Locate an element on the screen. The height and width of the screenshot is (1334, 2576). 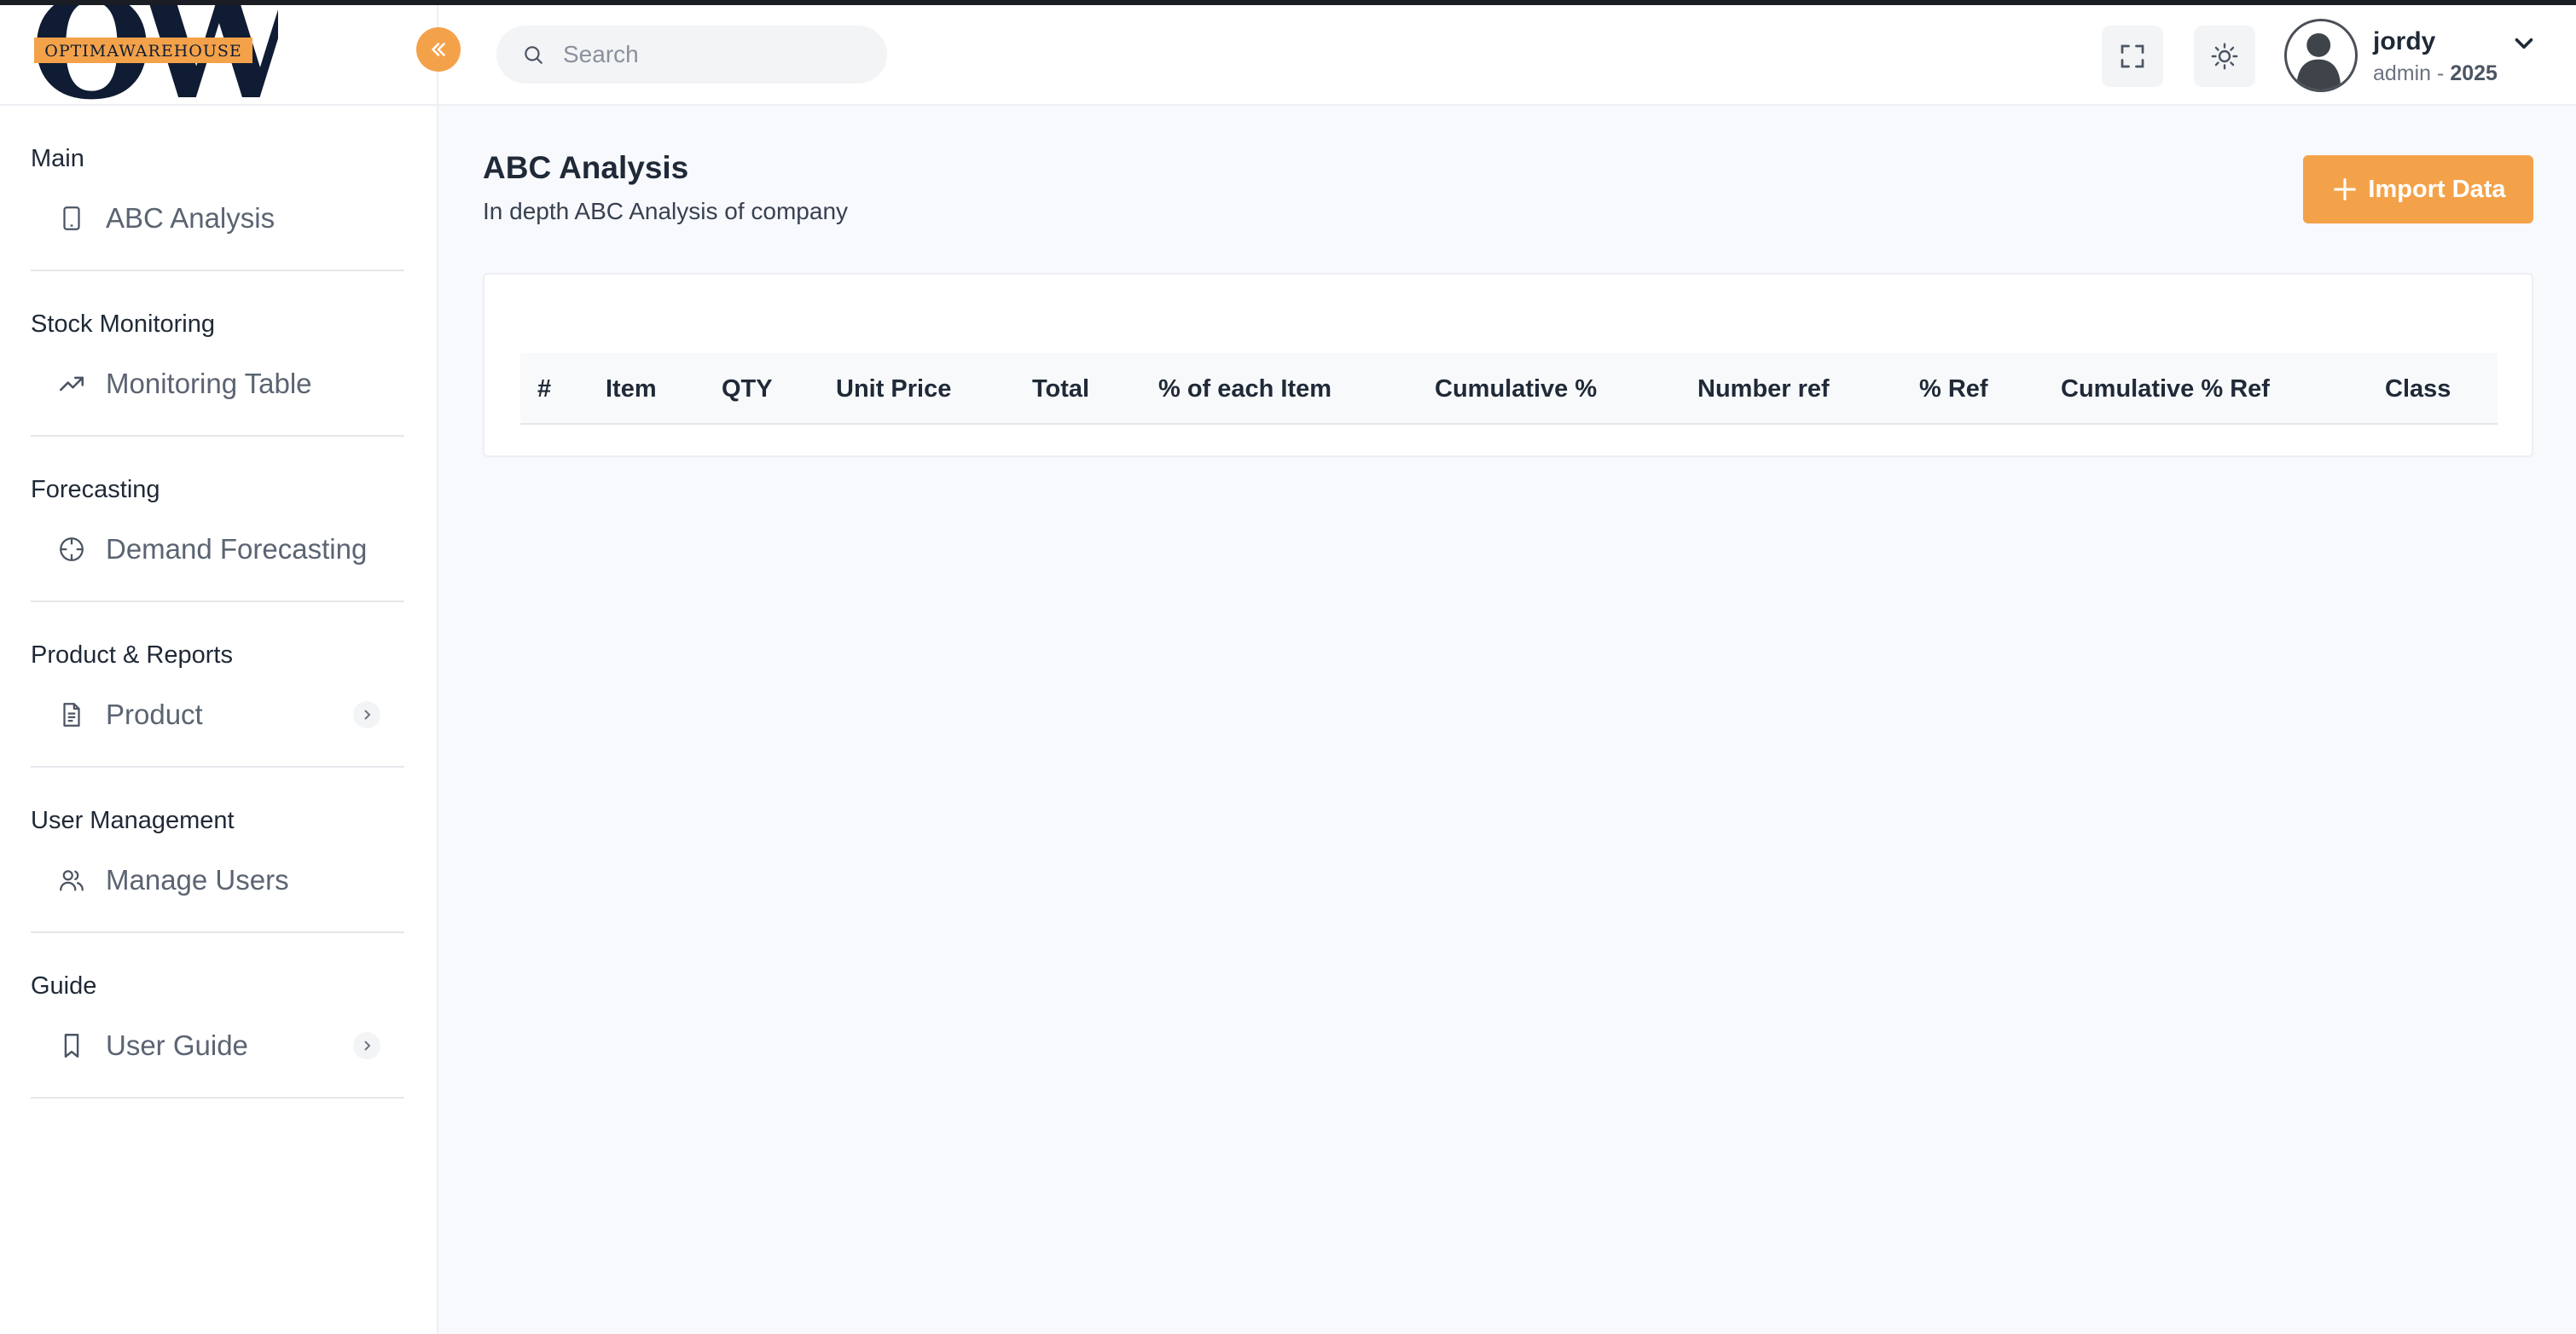
nav-section-title: Stock Monitoring is located at coordinates (123, 324).